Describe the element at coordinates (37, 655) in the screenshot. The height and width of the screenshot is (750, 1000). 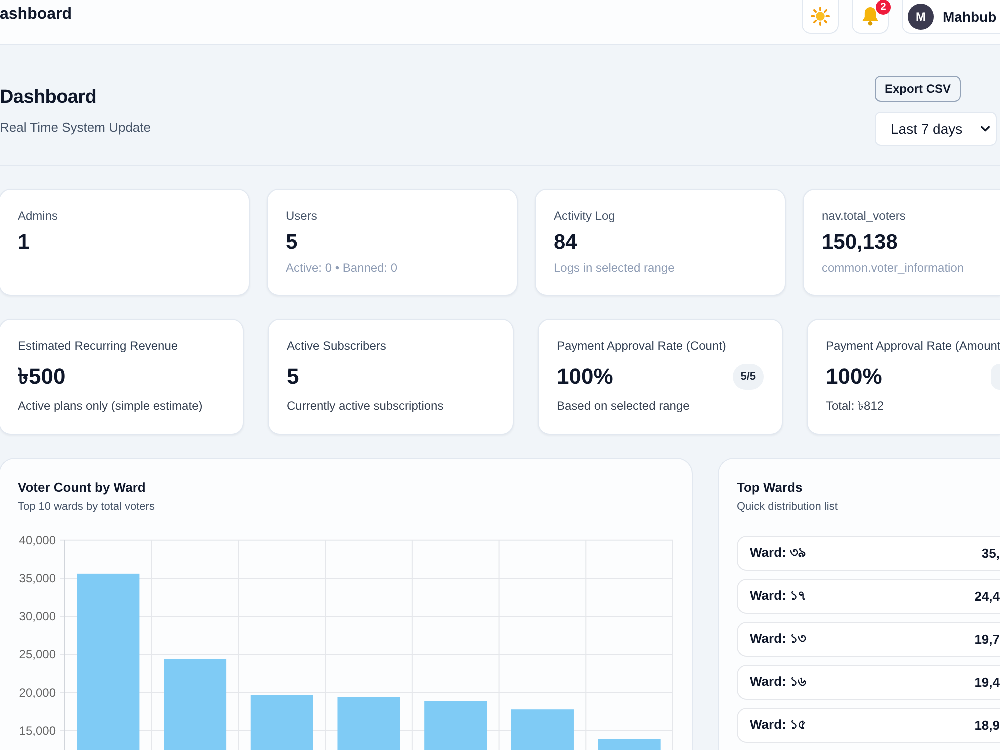
I see `y-axis-label: 25,000` at that location.